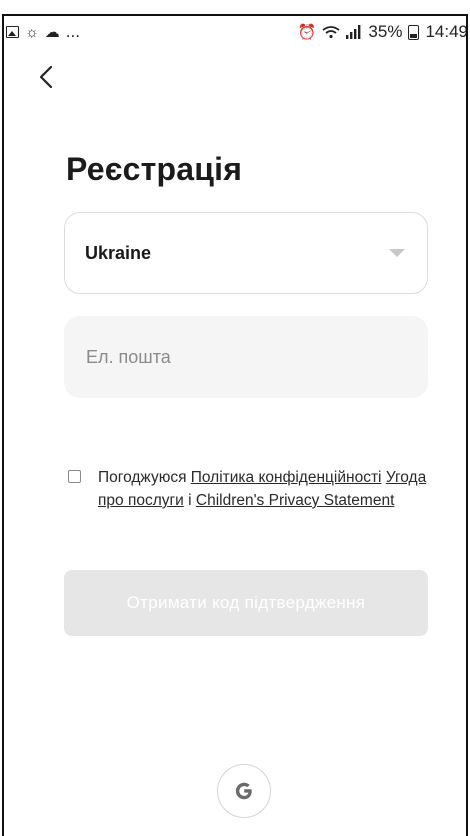  Describe the element at coordinates (144, 477) in the screenshot. I see `consent-prefix: Погоджуюся` at that location.